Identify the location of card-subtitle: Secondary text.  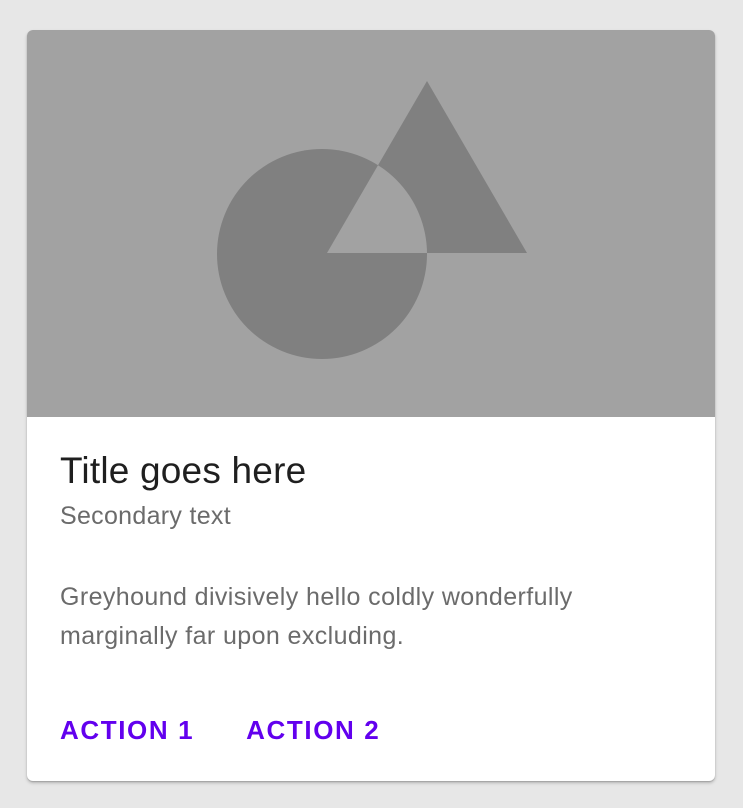
(145, 516).